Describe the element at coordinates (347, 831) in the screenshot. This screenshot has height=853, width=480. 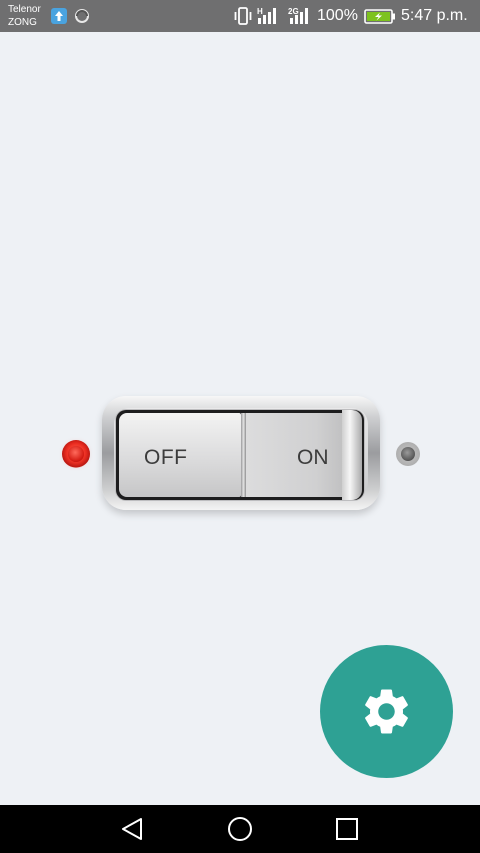
I see `recents-icon` at that location.